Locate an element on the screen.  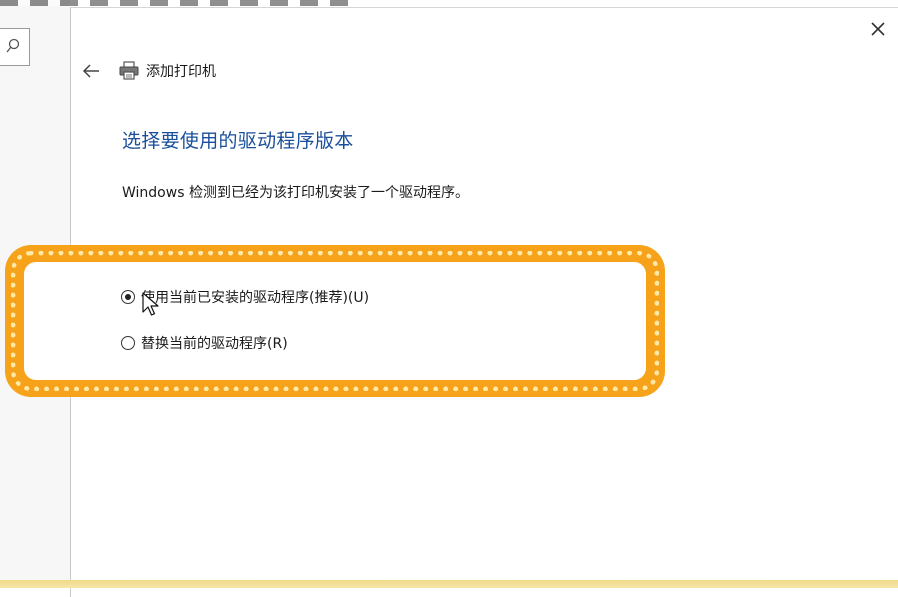
mouse-cursor-icon is located at coordinates (150, 304).